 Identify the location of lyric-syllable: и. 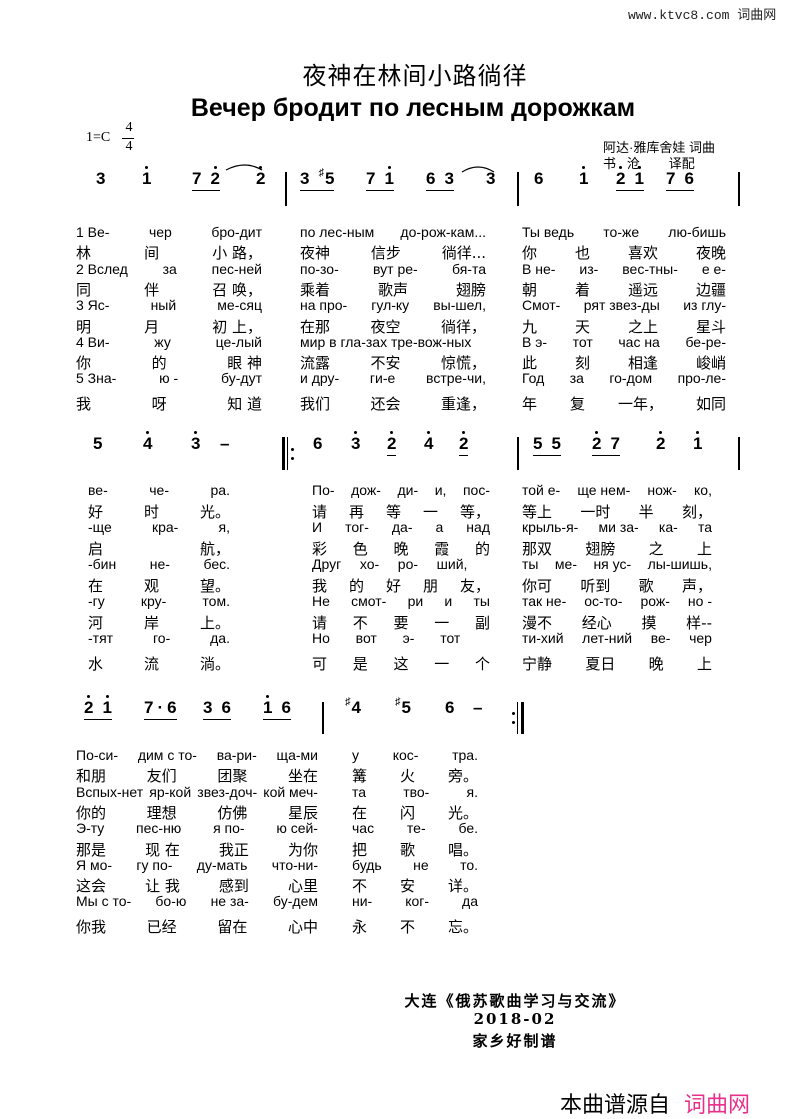
(448, 601).